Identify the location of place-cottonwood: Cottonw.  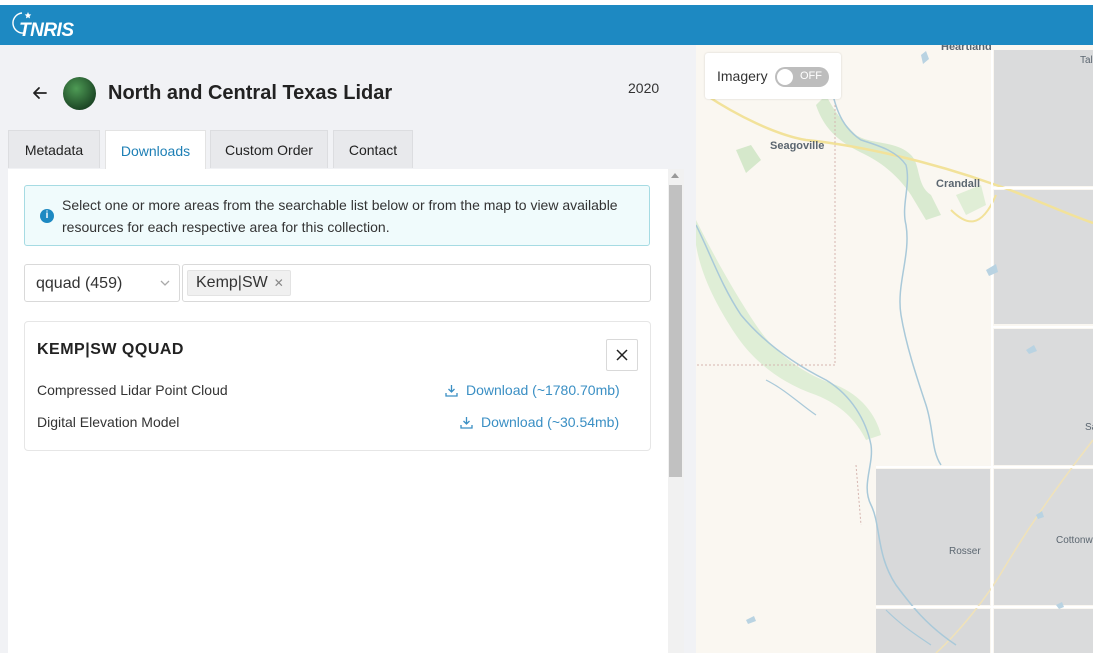
(1074, 540).